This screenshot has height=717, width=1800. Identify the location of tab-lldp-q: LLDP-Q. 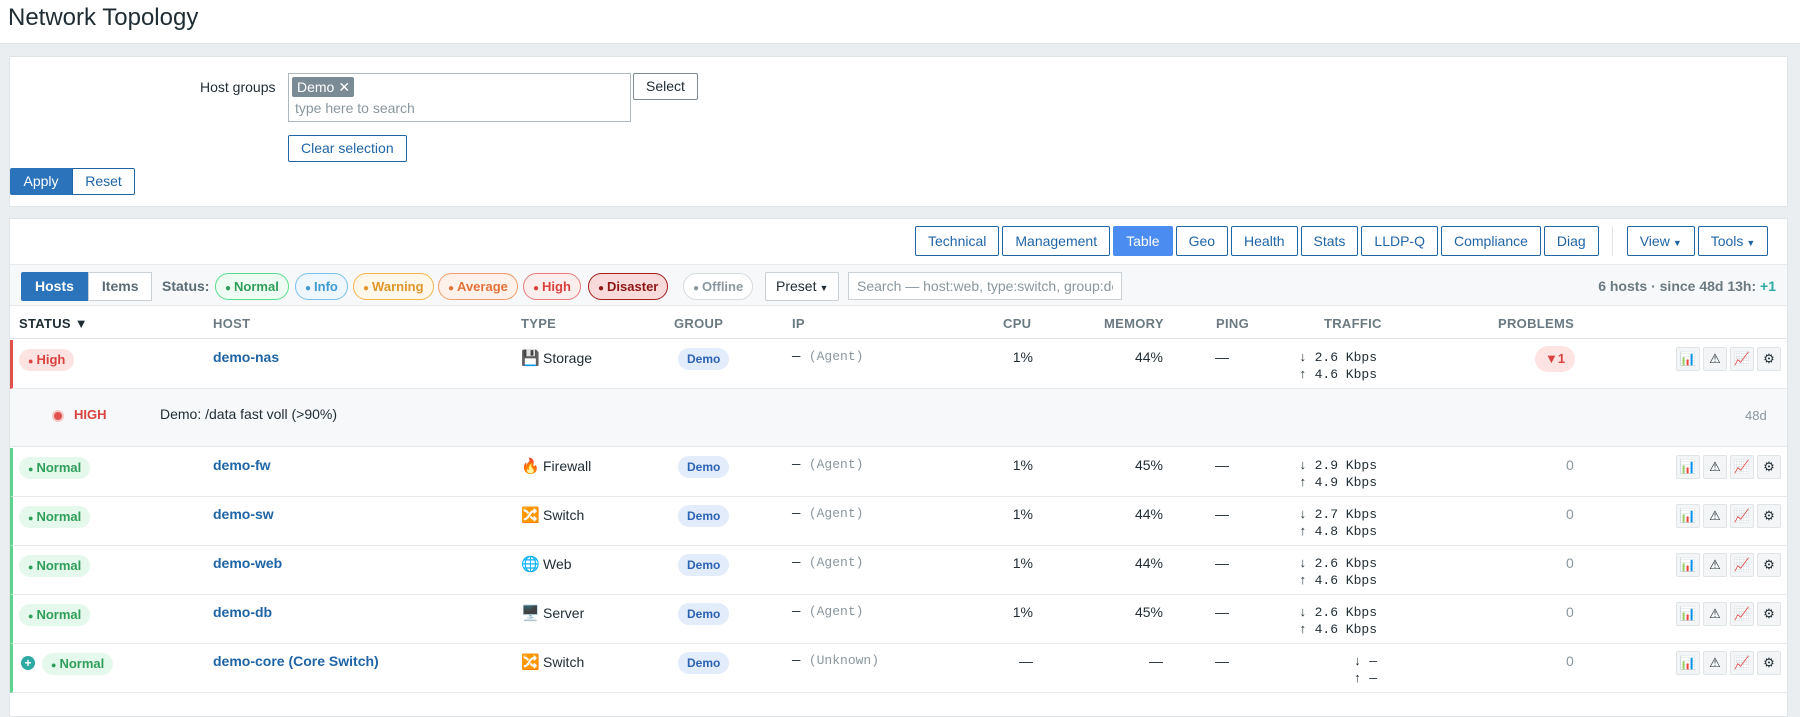
(1399, 241).